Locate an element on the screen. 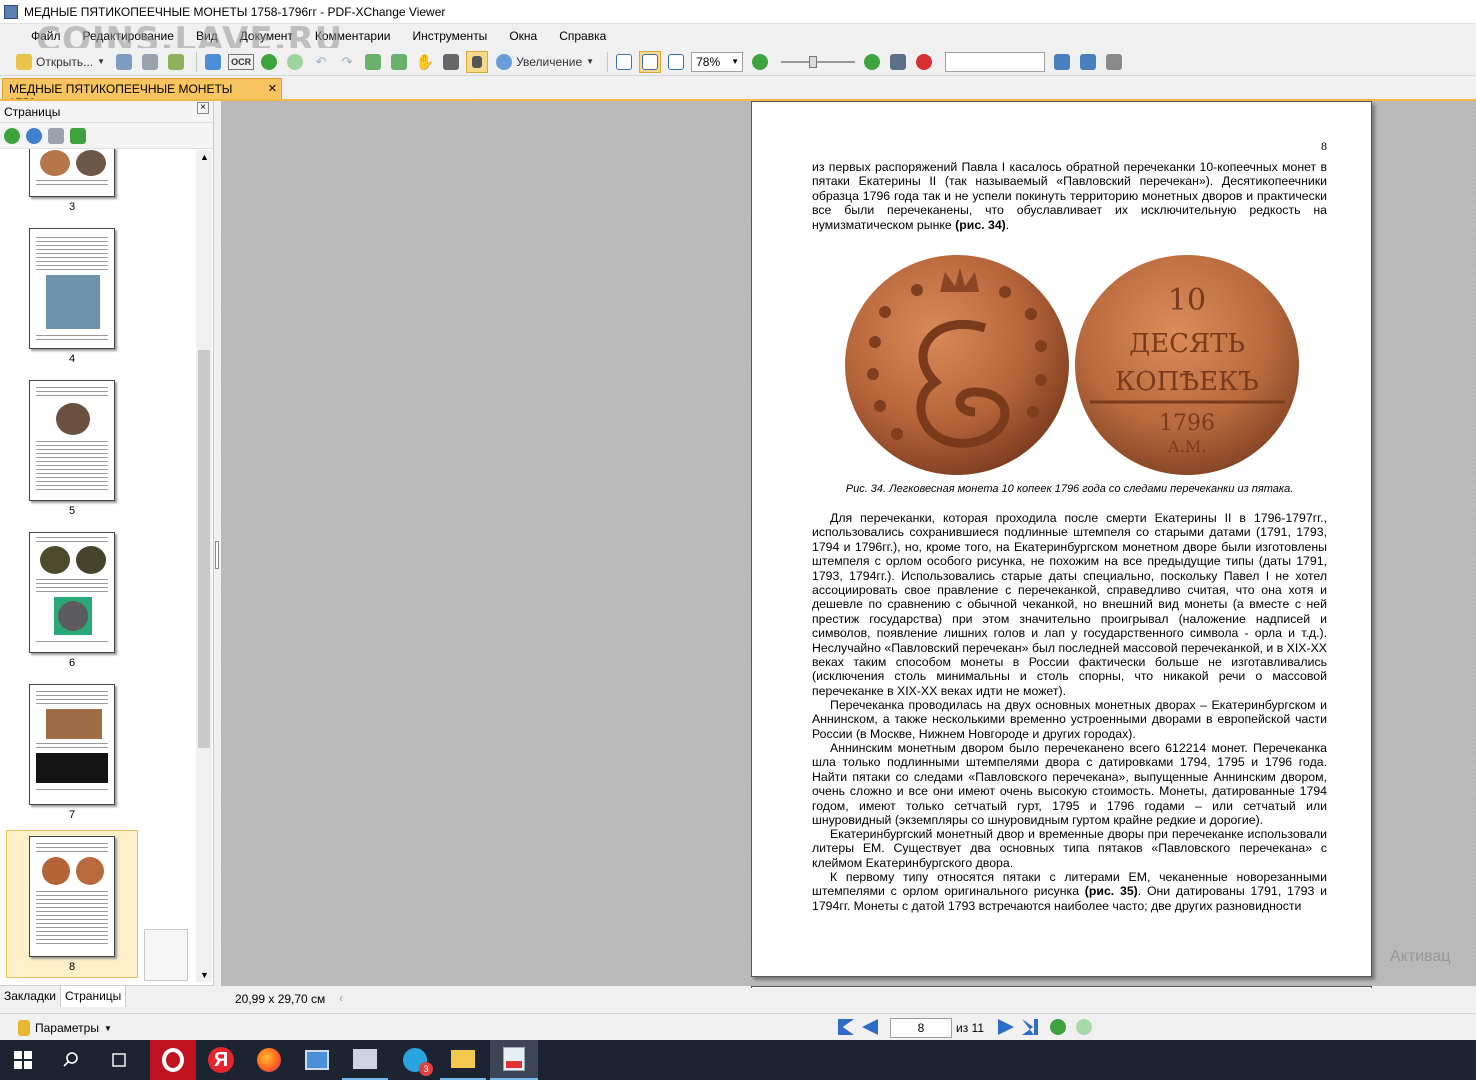  notification-badge: 3 is located at coordinates (426, 1069).